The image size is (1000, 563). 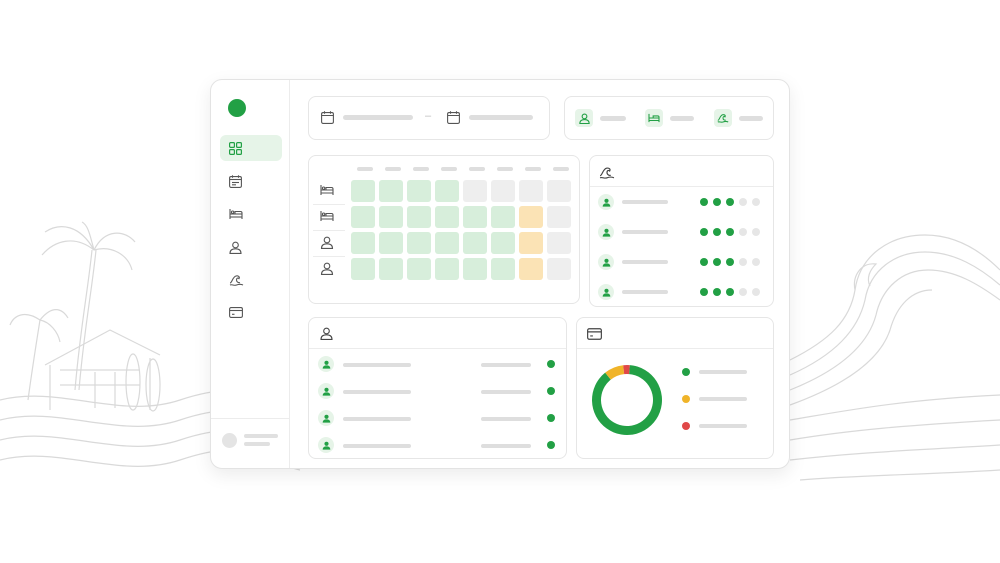 I want to click on guests-panel, so click(x=437, y=388).